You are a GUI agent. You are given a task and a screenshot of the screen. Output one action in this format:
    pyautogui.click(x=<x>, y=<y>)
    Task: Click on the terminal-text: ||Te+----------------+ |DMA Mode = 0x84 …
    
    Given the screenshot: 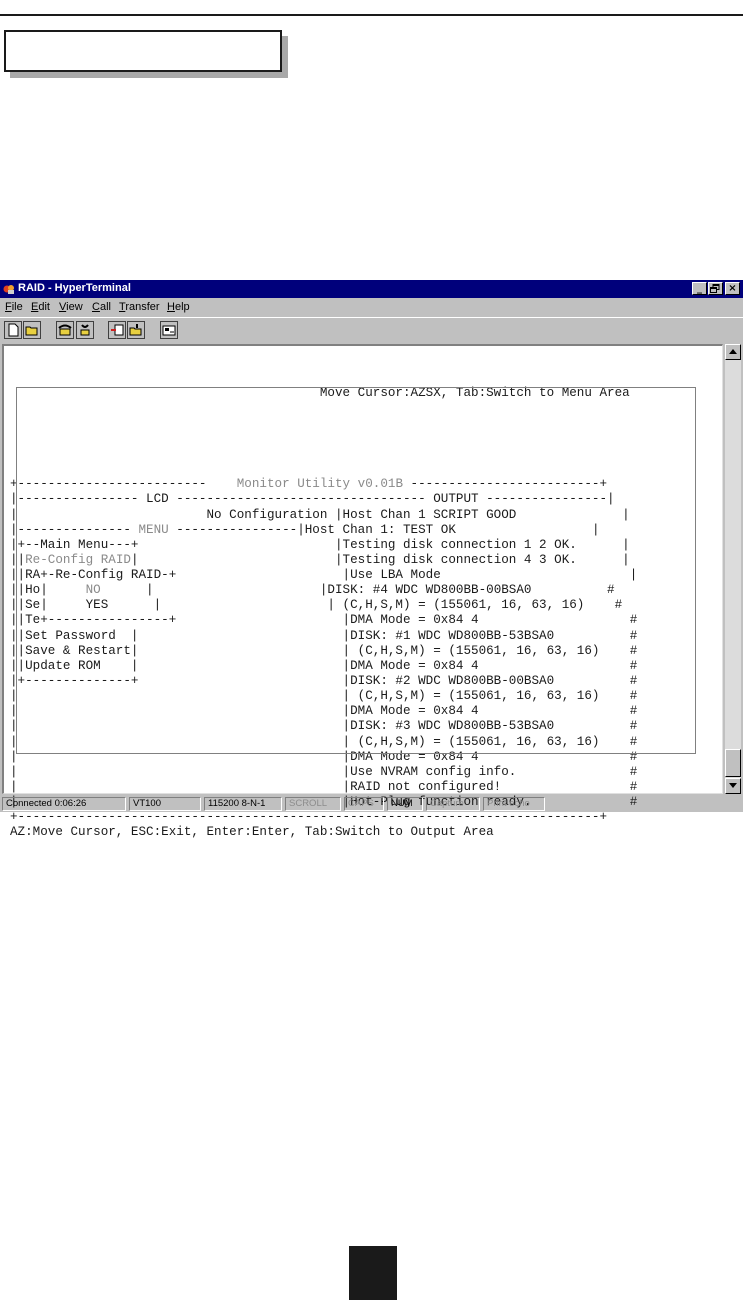 What is the action you would take?
    pyautogui.click(x=324, y=620)
    